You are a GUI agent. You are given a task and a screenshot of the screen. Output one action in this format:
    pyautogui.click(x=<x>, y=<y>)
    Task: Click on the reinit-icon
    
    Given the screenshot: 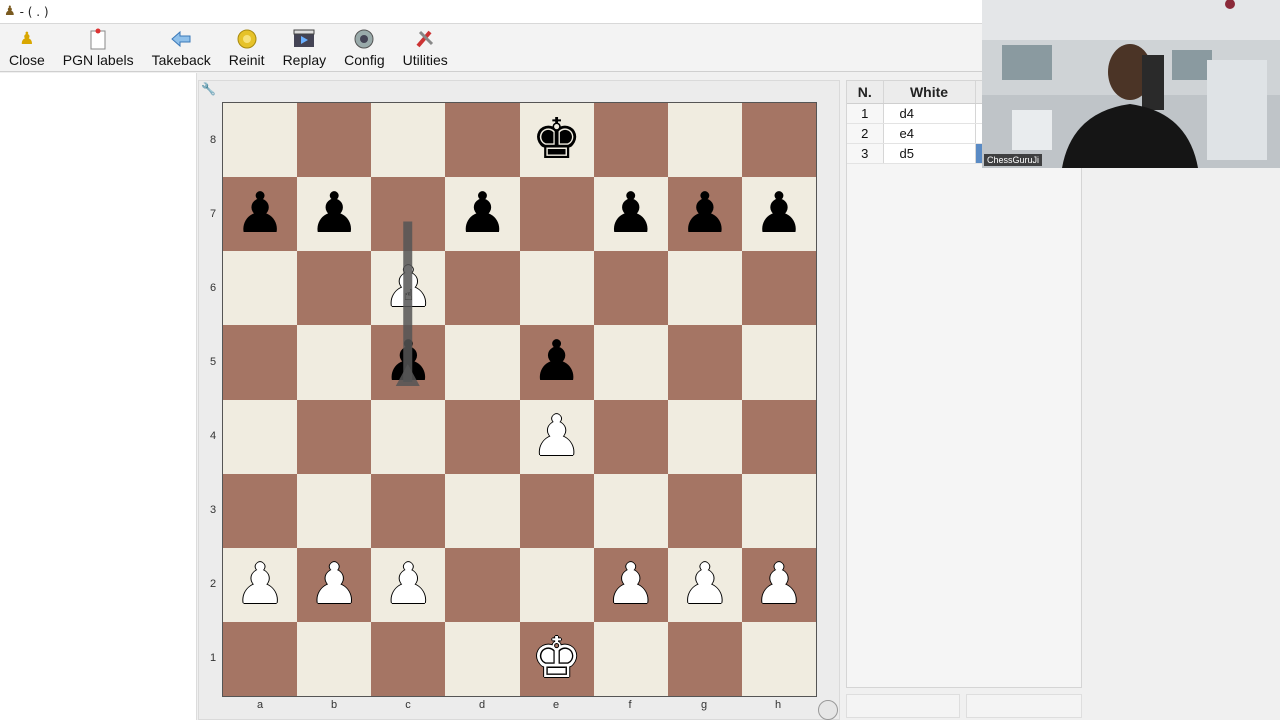 What is the action you would take?
    pyautogui.click(x=247, y=39)
    